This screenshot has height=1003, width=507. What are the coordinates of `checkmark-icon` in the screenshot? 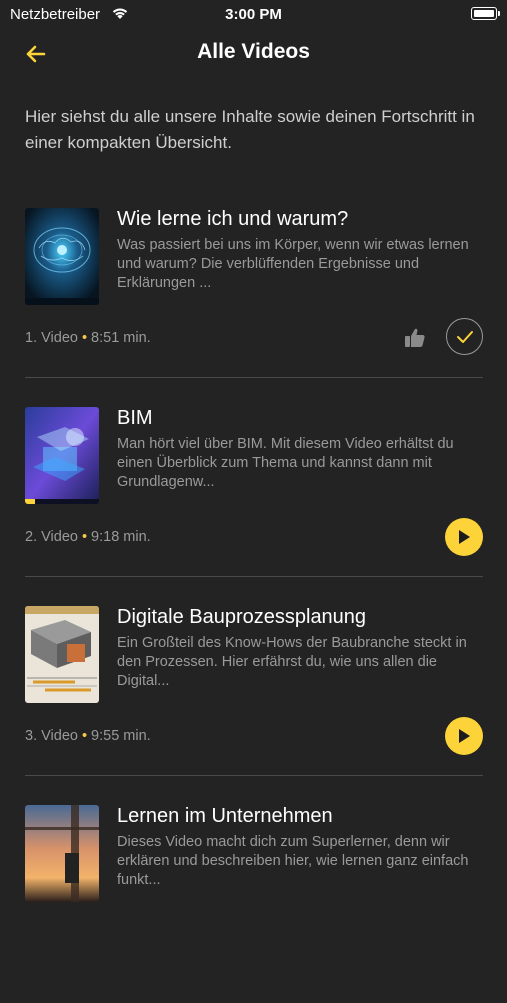 It's located at (464, 336).